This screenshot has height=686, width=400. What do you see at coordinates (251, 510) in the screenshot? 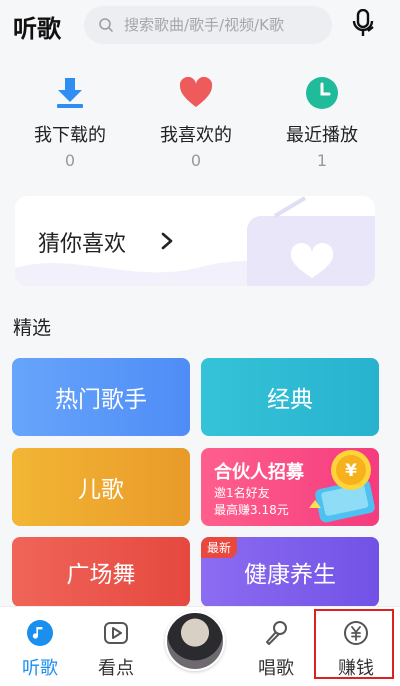
I see `partner-recruit-subtitle-2: 最高赚3.18元` at bounding box center [251, 510].